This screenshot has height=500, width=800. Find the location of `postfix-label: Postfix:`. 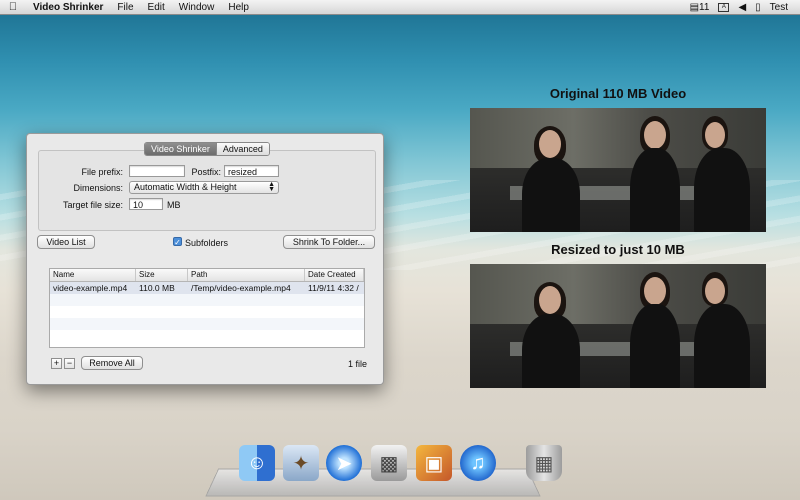

postfix-label: Postfix: is located at coordinates (206, 172).